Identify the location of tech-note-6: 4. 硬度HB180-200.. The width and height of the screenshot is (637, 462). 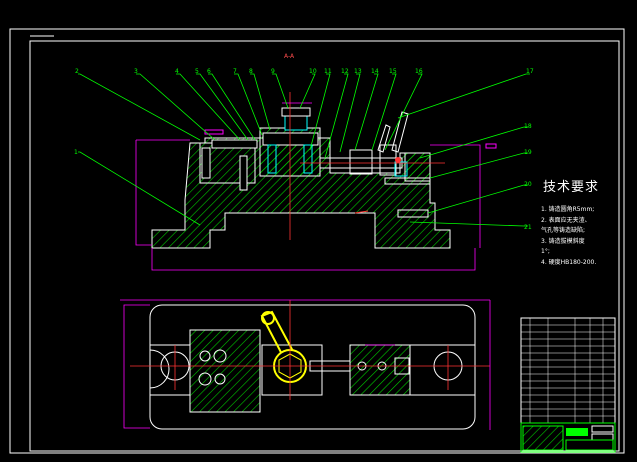
(569, 262).